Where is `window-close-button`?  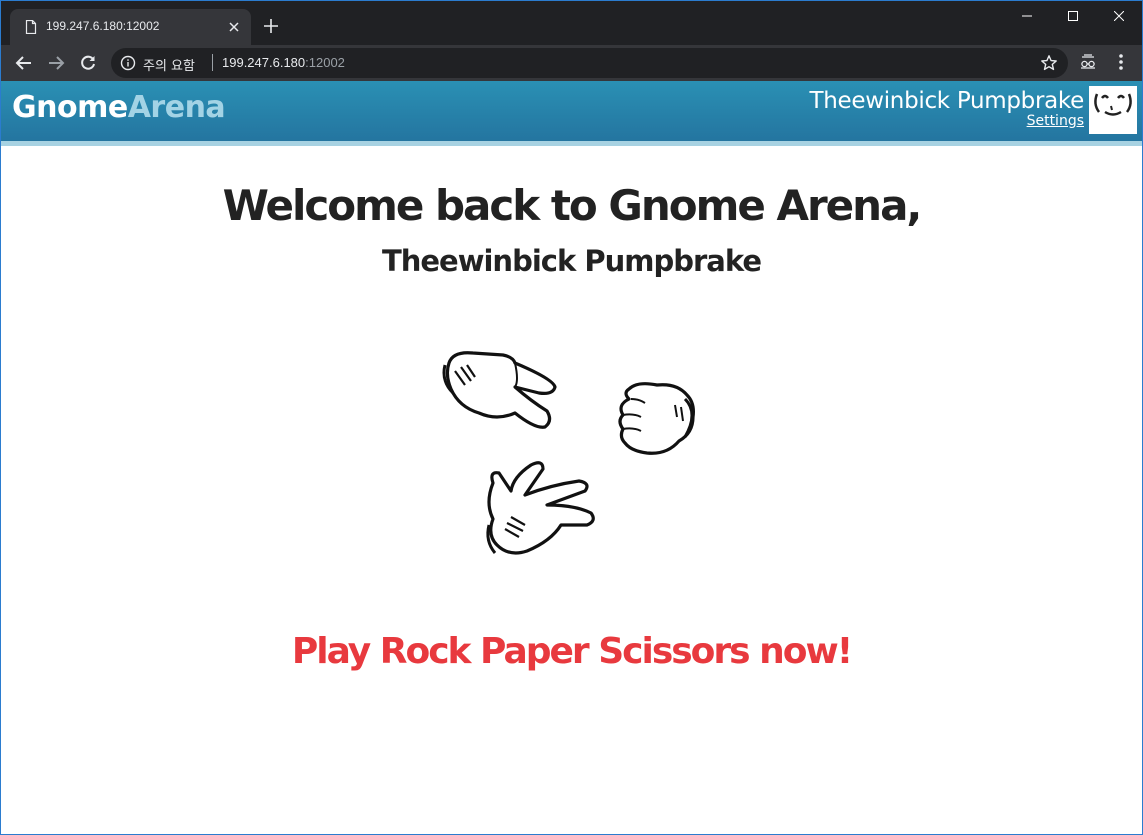
window-close-button is located at coordinates (1119, 16).